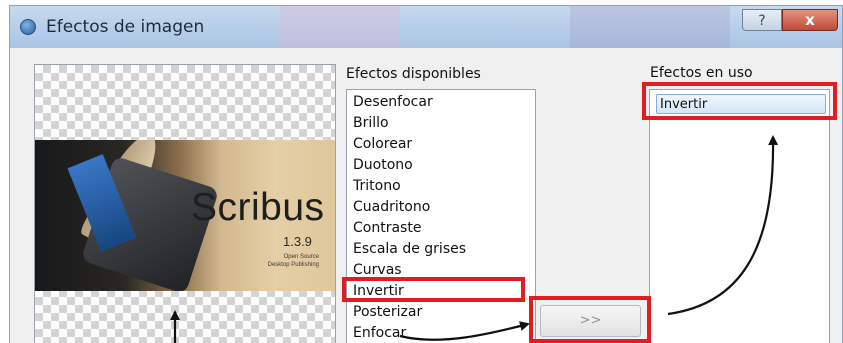 The image size is (843, 343). I want to click on arrow-to-add-button, so click(464, 331).